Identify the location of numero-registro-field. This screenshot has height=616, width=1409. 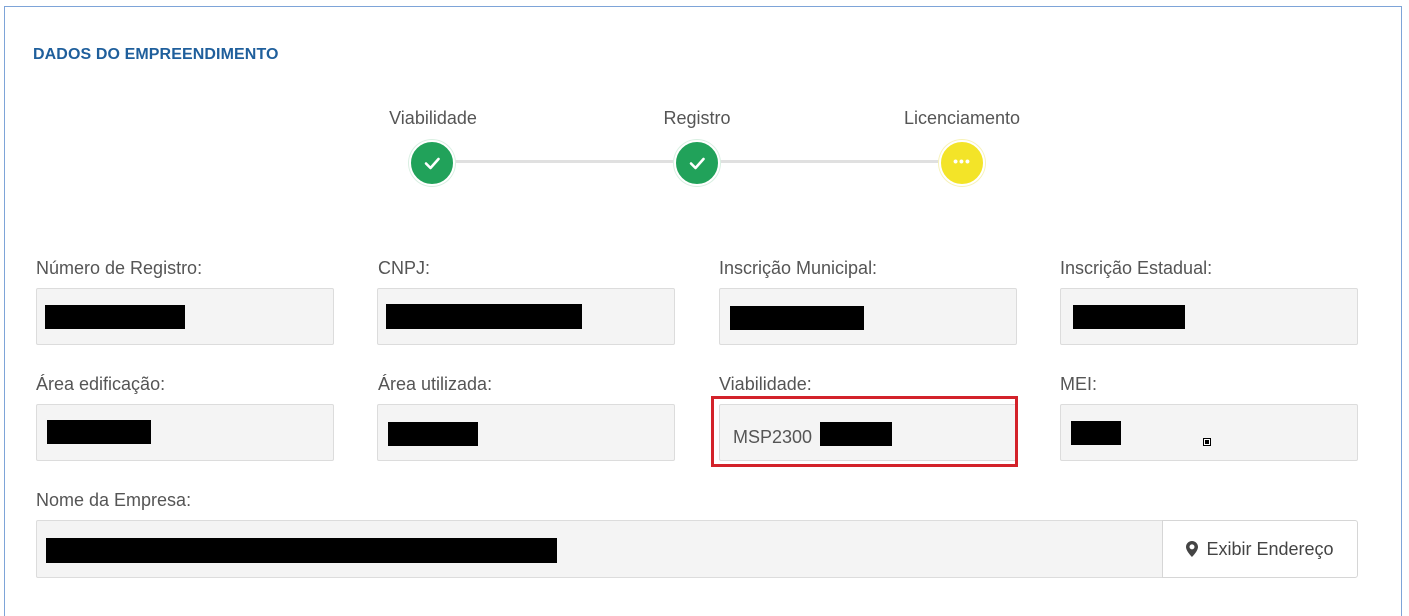
(185, 316).